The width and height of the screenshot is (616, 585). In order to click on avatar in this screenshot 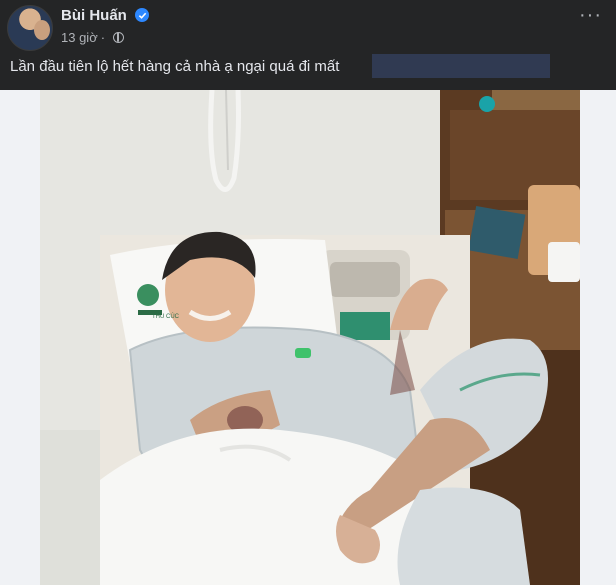, I will do `click(30, 28)`.